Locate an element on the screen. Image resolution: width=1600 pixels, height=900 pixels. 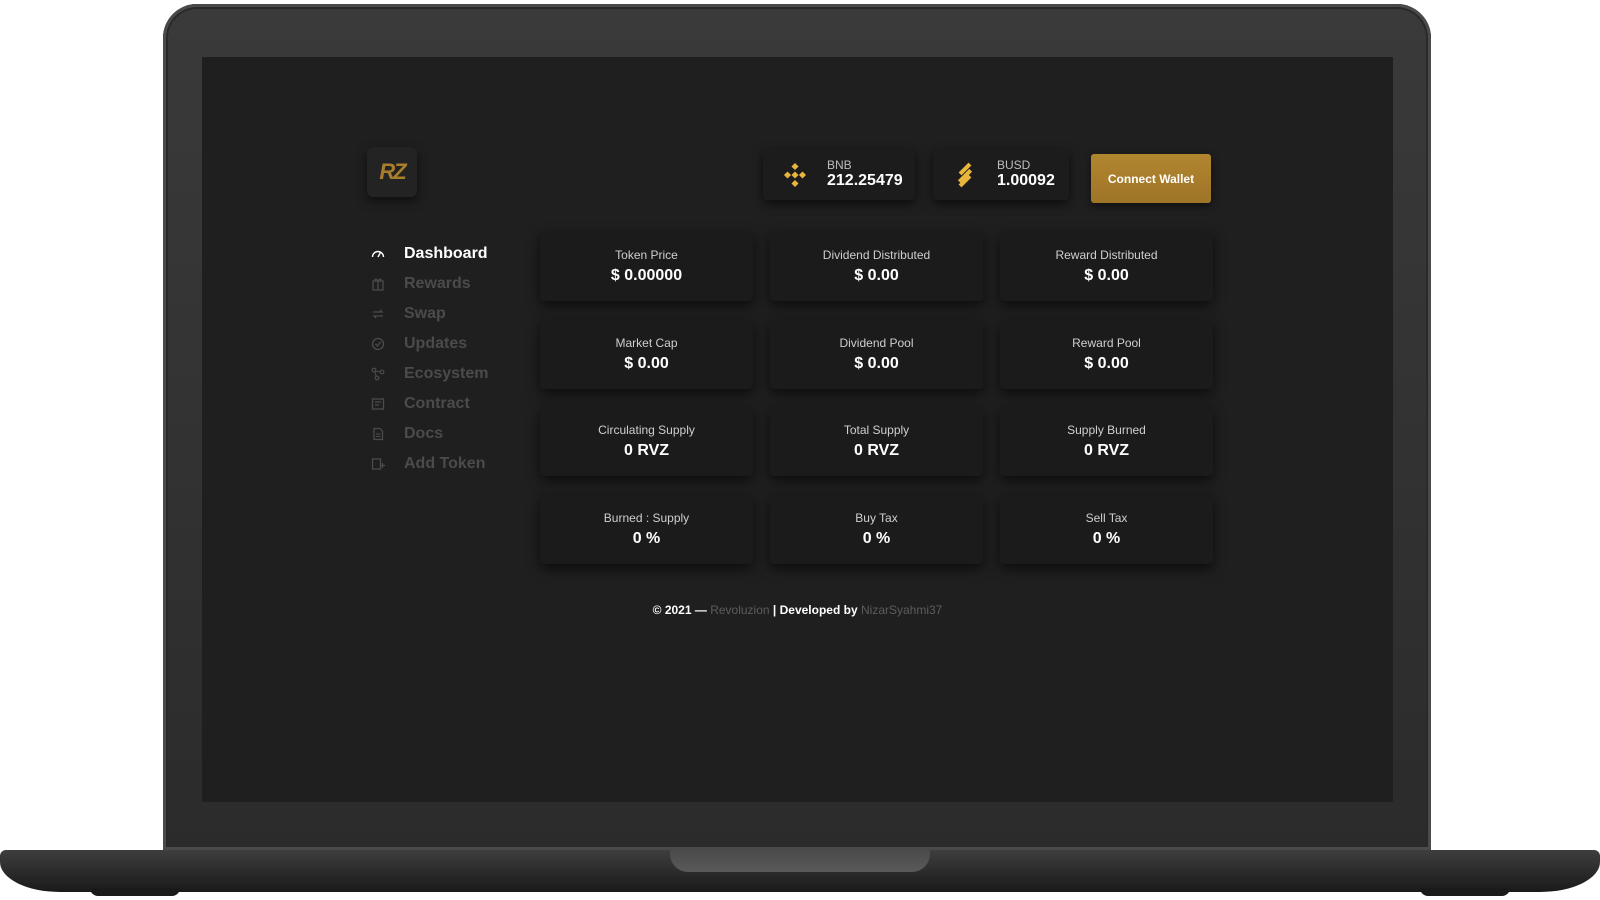
sidebar-item-label: Add Token is located at coordinates (445, 463).